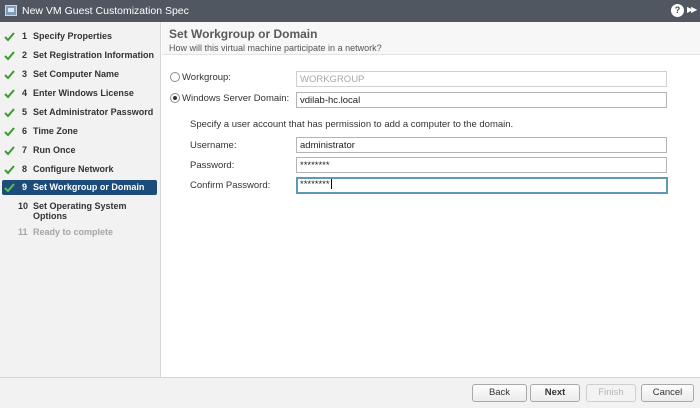 The height and width of the screenshot is (408, 700). I want to click on step-label: Enter Windows License, so click(83, 93).